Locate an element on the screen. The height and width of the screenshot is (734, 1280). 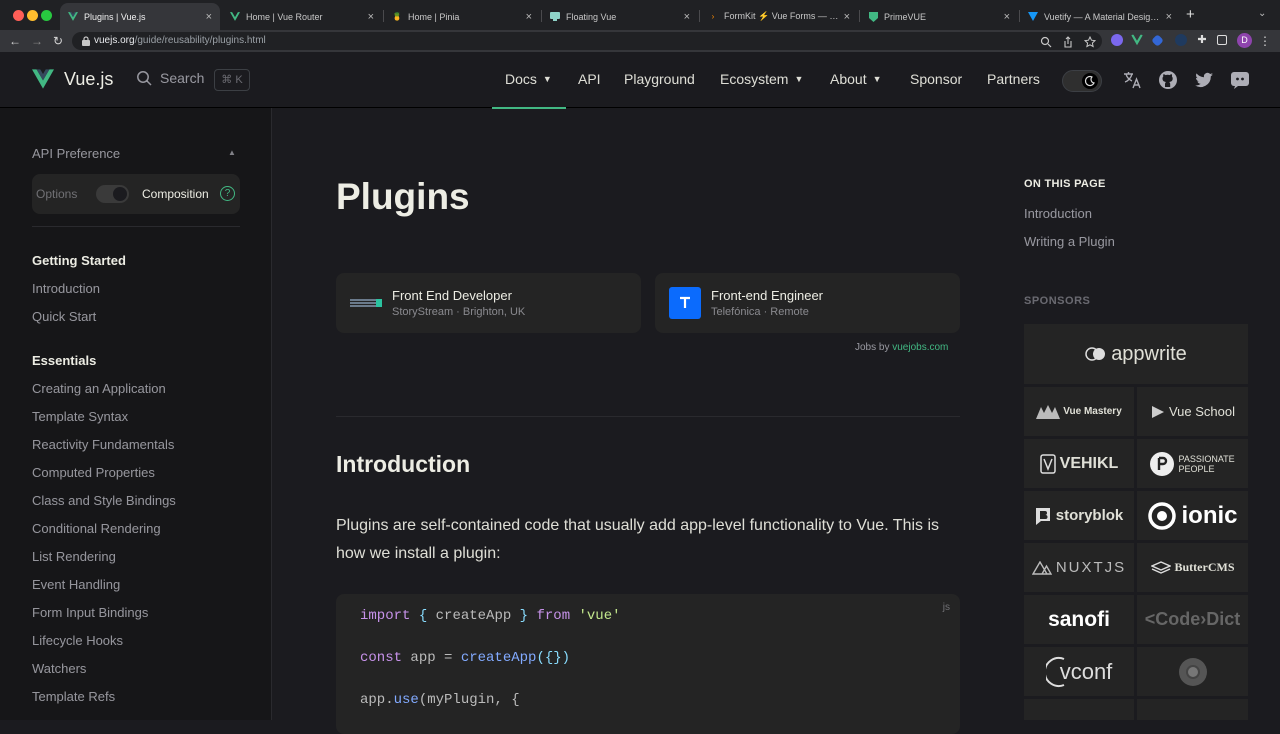
sidebar-item-event-handling: Event Handling is located at coordinates (76, 584).